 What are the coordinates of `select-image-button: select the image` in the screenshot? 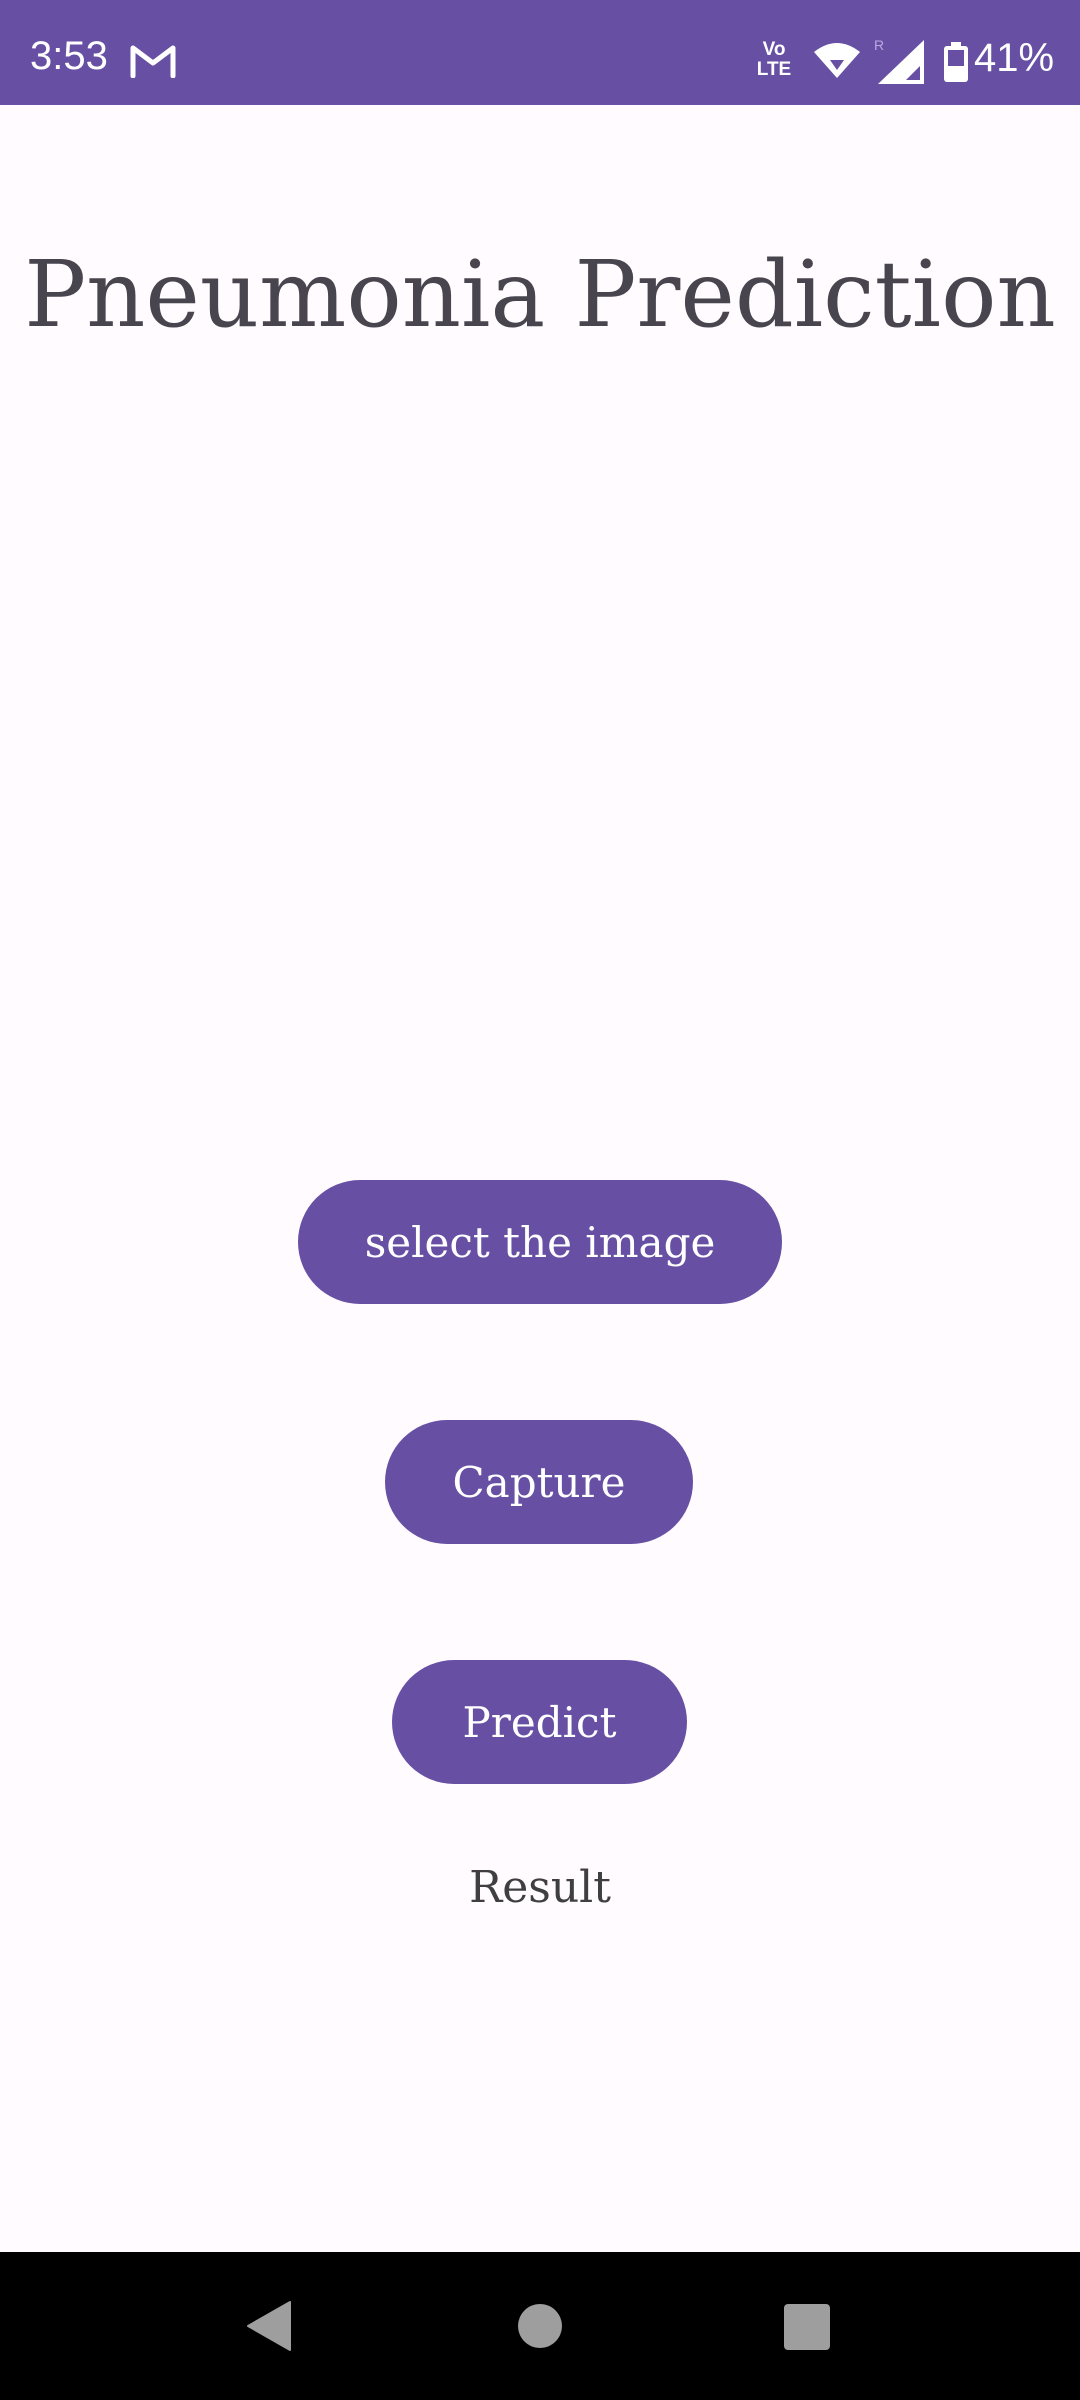 It's located at (540, 1242).